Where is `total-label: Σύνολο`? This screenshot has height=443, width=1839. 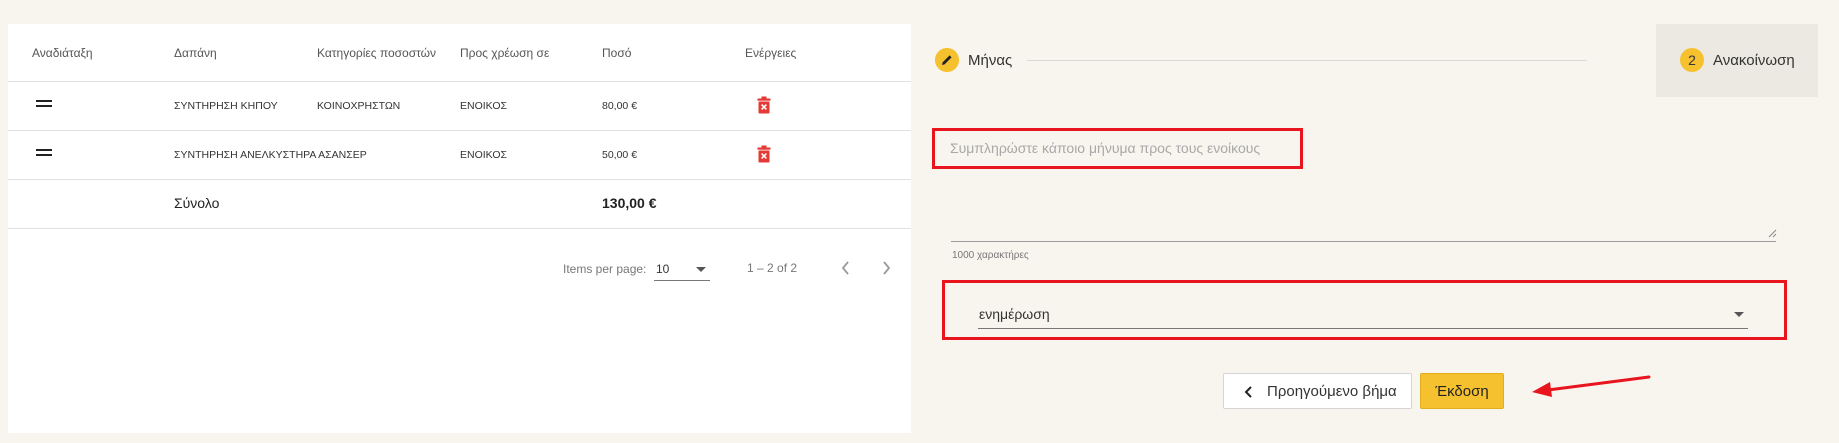 total-label: Σύνολο is located at coordinates (197, 203).